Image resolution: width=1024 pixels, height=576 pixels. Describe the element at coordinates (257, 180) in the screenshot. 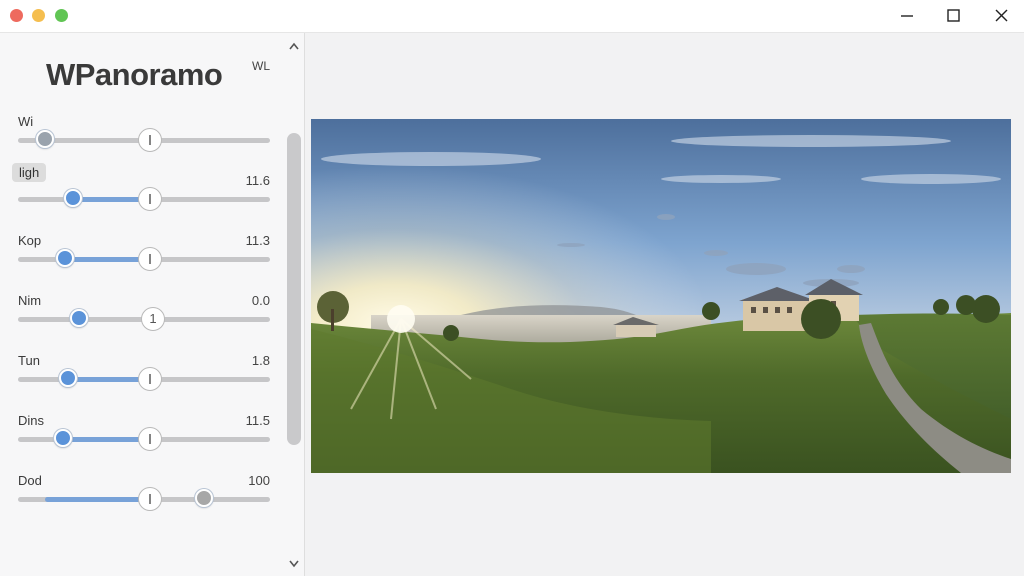

I see `slider-value: 11.6` at that location.